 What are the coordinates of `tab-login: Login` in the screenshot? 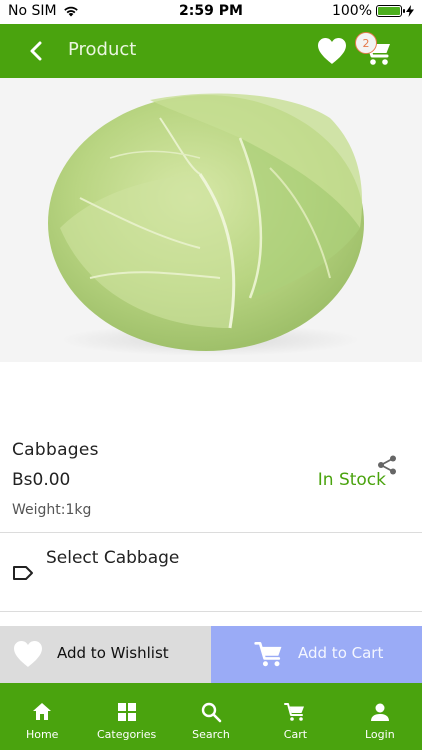 It's located at (380, 716).